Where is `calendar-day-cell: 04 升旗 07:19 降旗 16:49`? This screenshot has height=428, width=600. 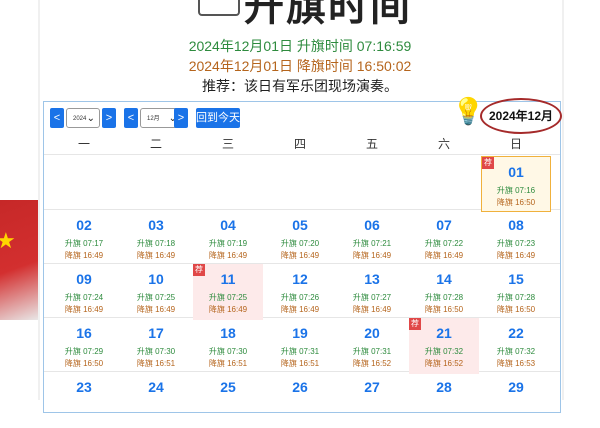
calendar-day-cell: 04 升旗 07:19 降旗 16:49 is located at coordinates (228, 238).